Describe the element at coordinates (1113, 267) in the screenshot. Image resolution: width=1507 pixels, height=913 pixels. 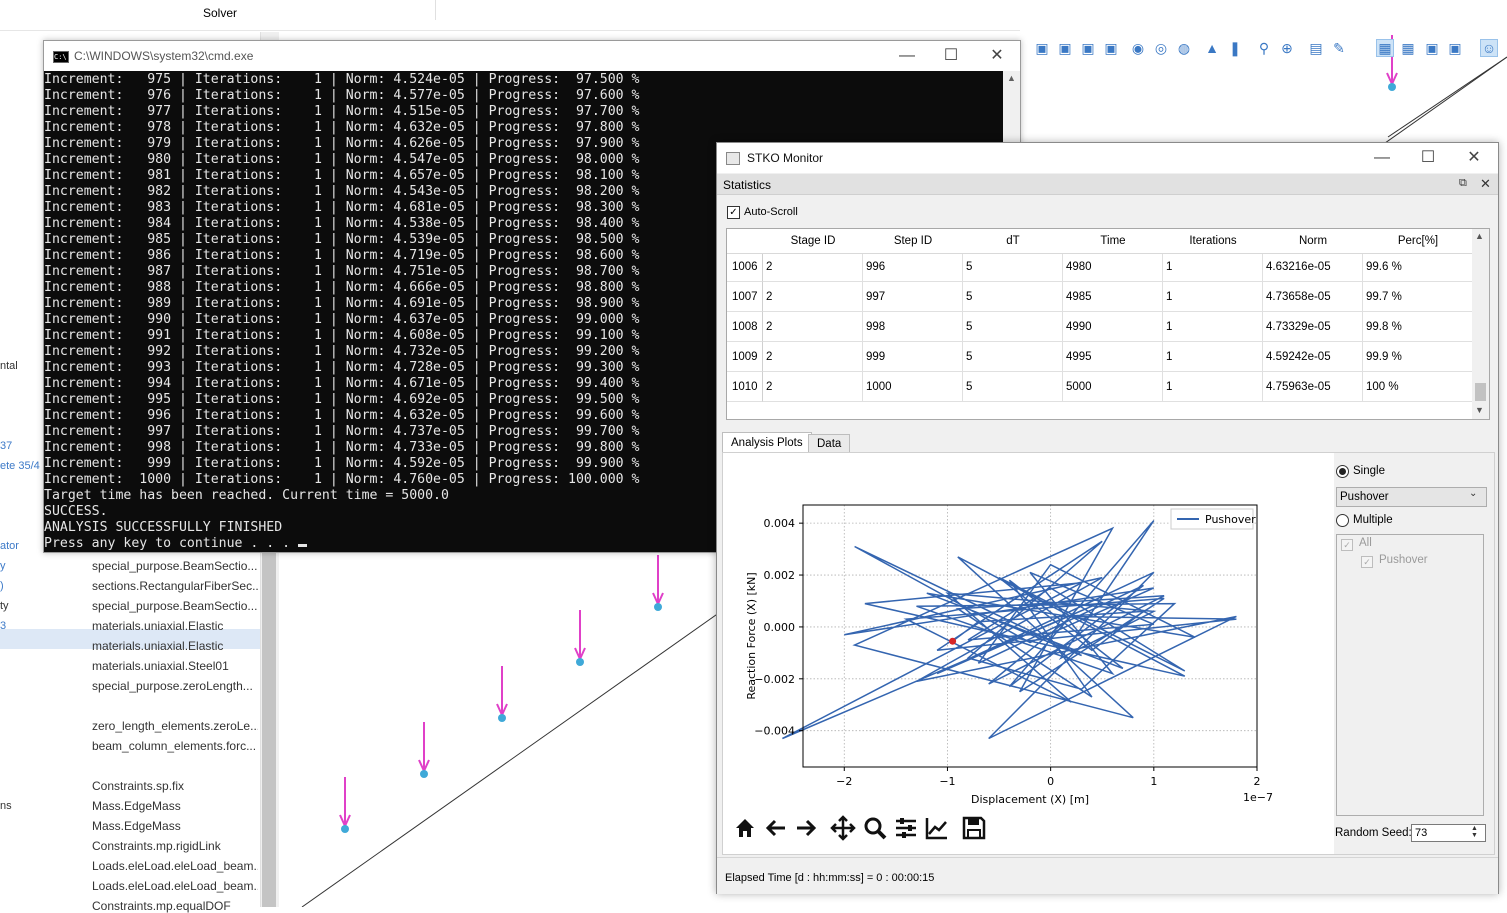
I see `table-cell: 4980` at that location.